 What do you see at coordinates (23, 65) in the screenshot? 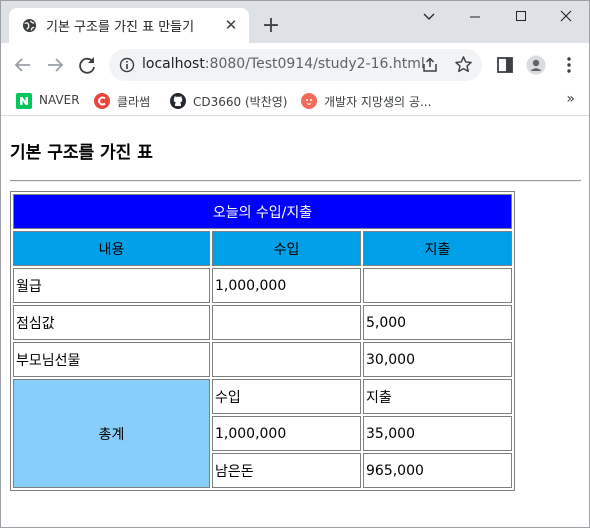
I see `back-arrow-icon` at bounding box center [23, 65].